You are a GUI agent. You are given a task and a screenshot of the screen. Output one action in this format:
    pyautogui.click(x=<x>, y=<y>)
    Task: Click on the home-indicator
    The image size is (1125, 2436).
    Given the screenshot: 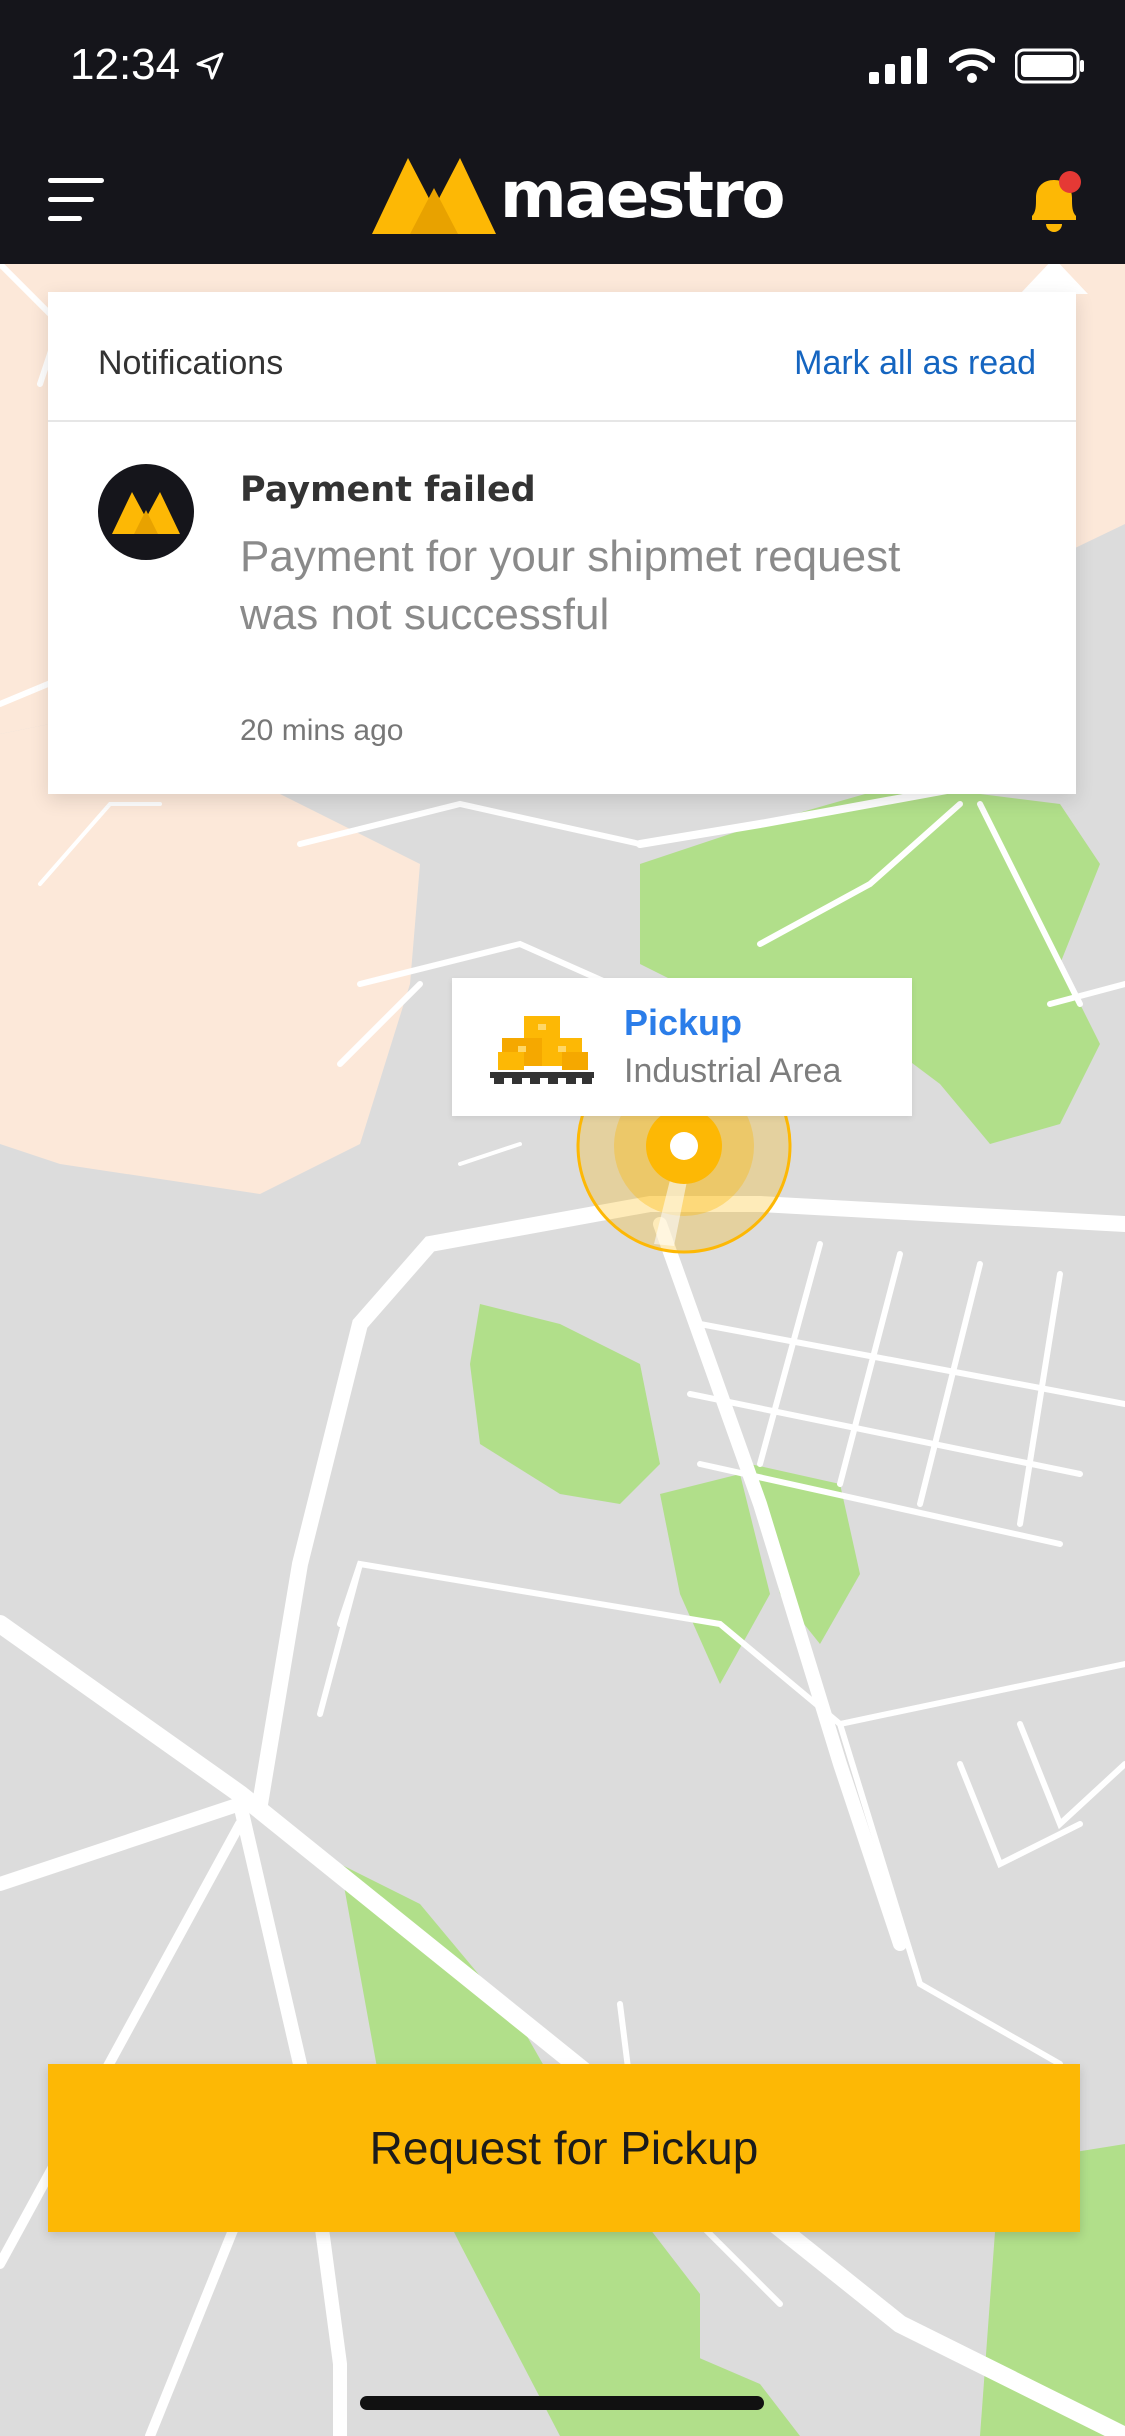 What is the action you would take?
    pyautogui.click(x=562, y=2403)
    